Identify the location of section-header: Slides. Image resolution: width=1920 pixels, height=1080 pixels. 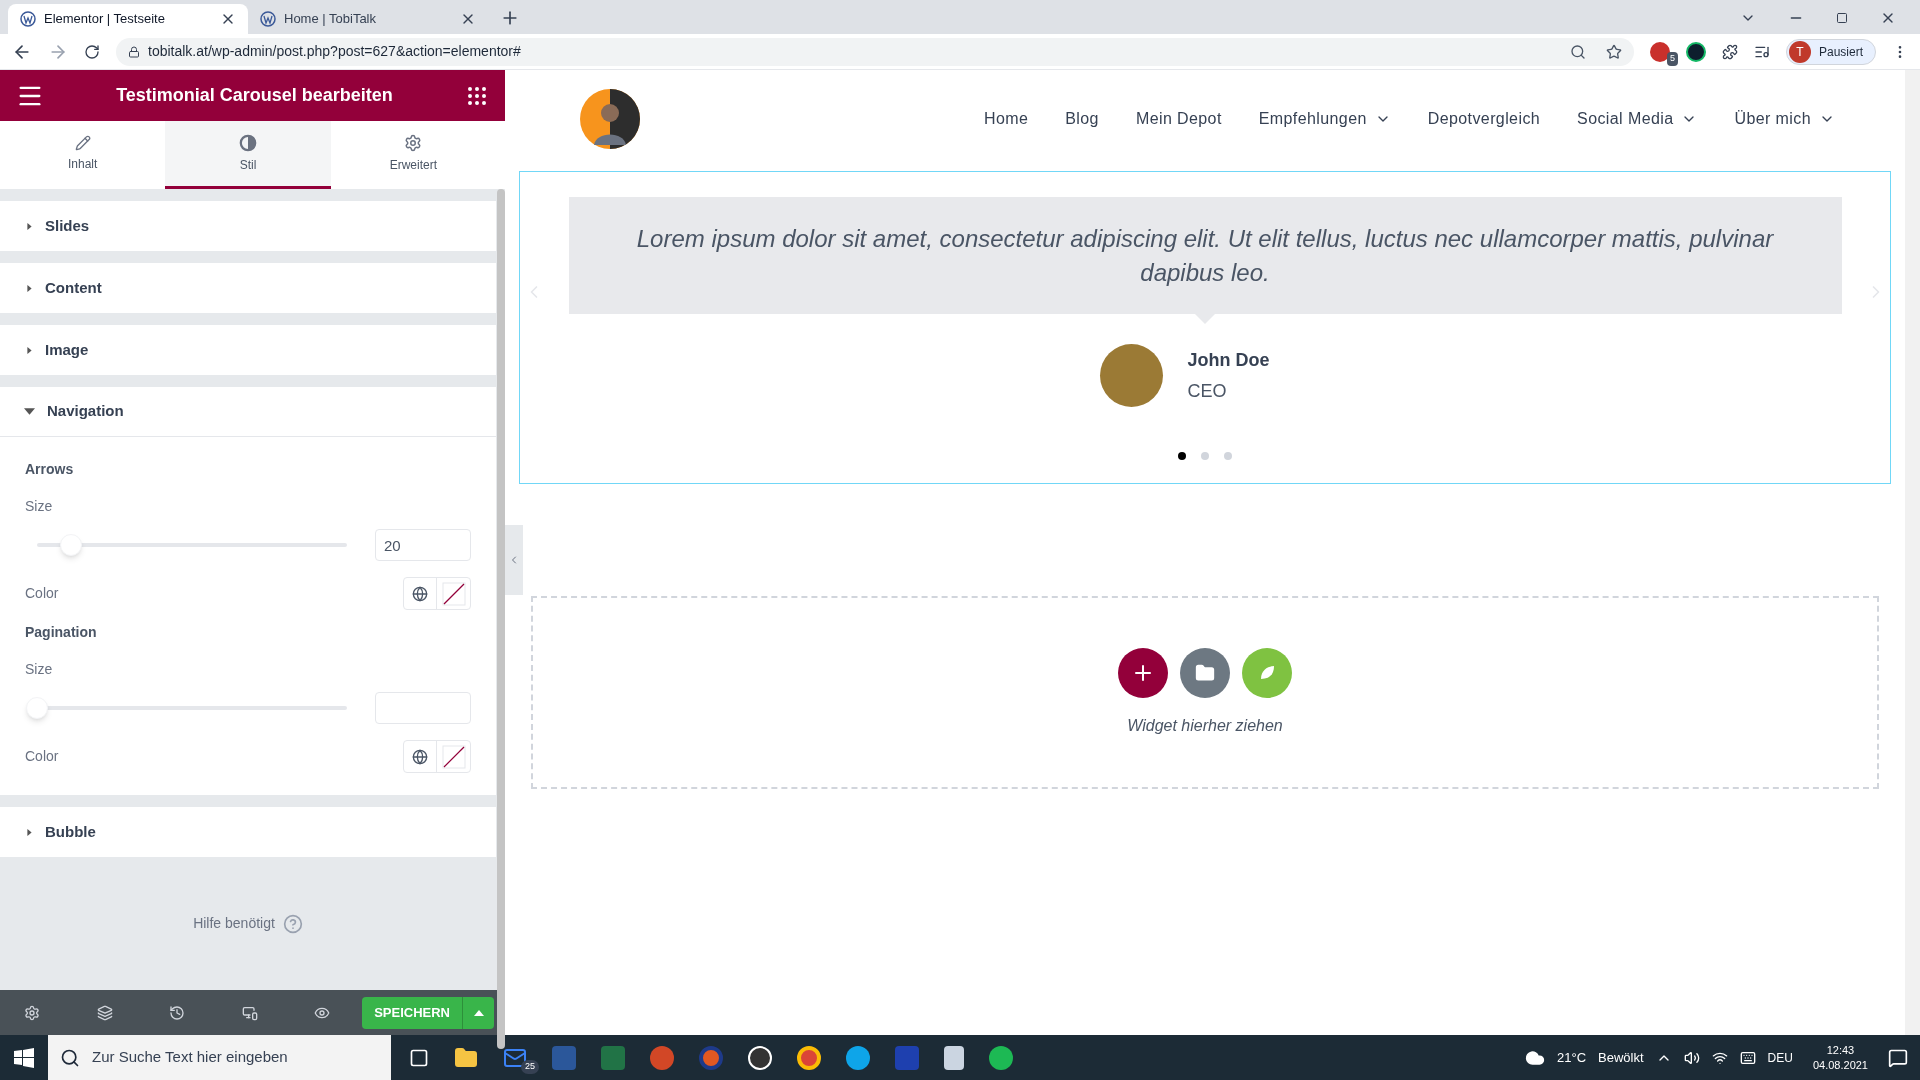
(248, 226).